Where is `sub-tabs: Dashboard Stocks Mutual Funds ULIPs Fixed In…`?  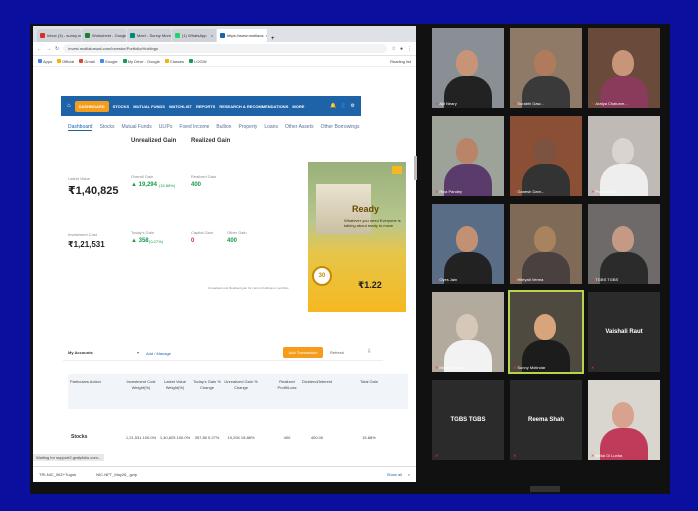 sub-tabs: Dashboard Stocks Mutual Funds ULIPs Fixed In… is located at coordinates (214, 127).